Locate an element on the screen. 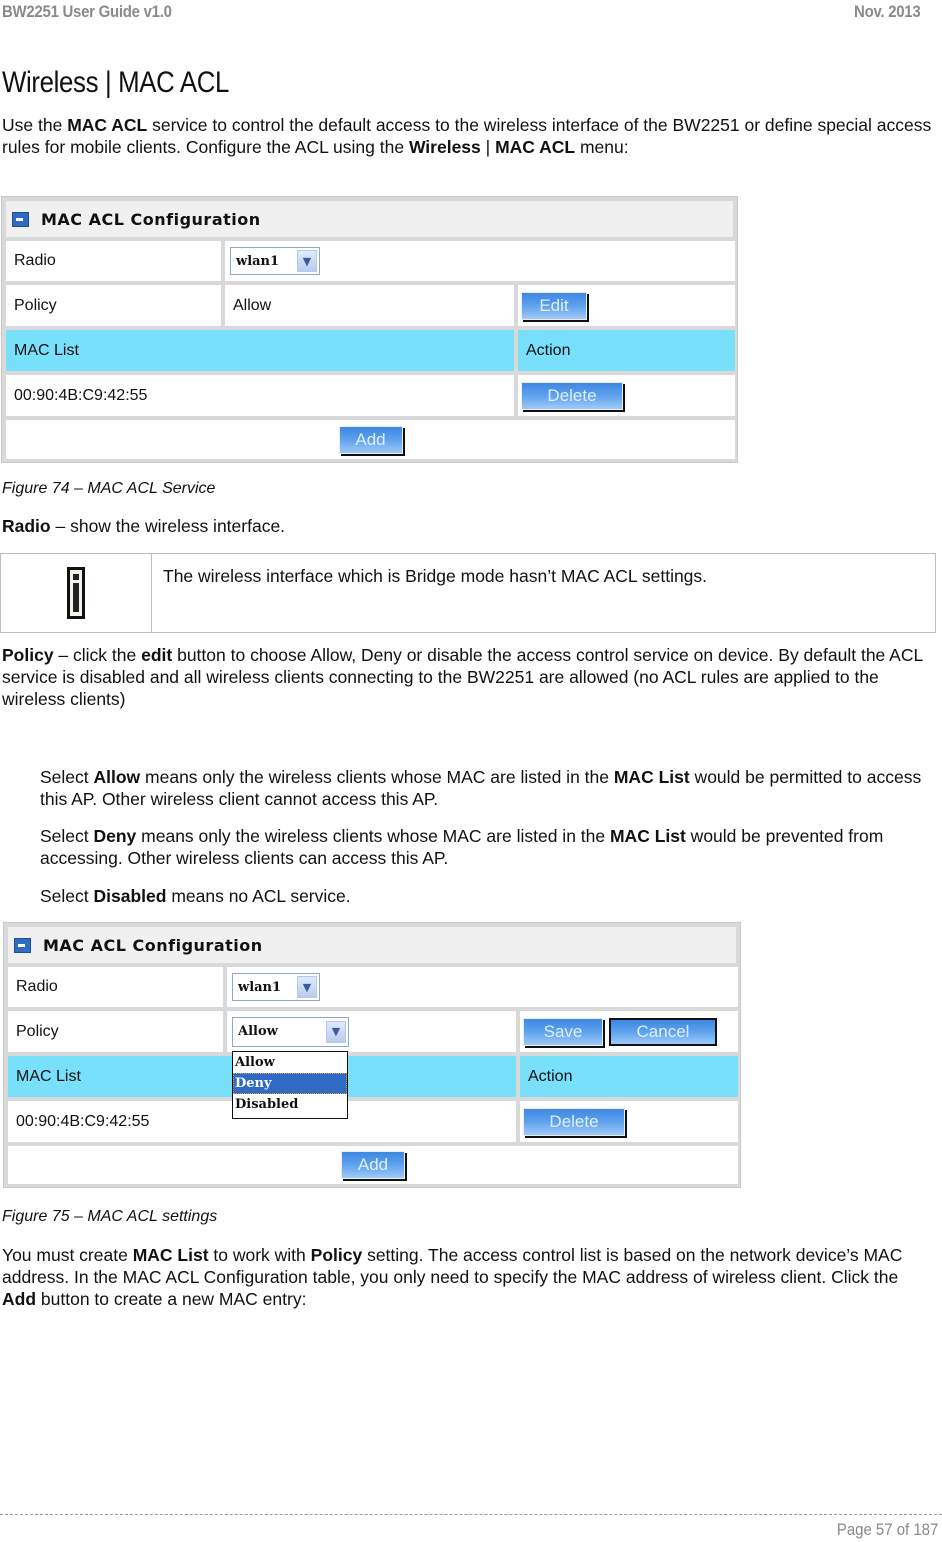 This screenshot has height=1542, width=942. info-icon is located at coordinates (76, 593).